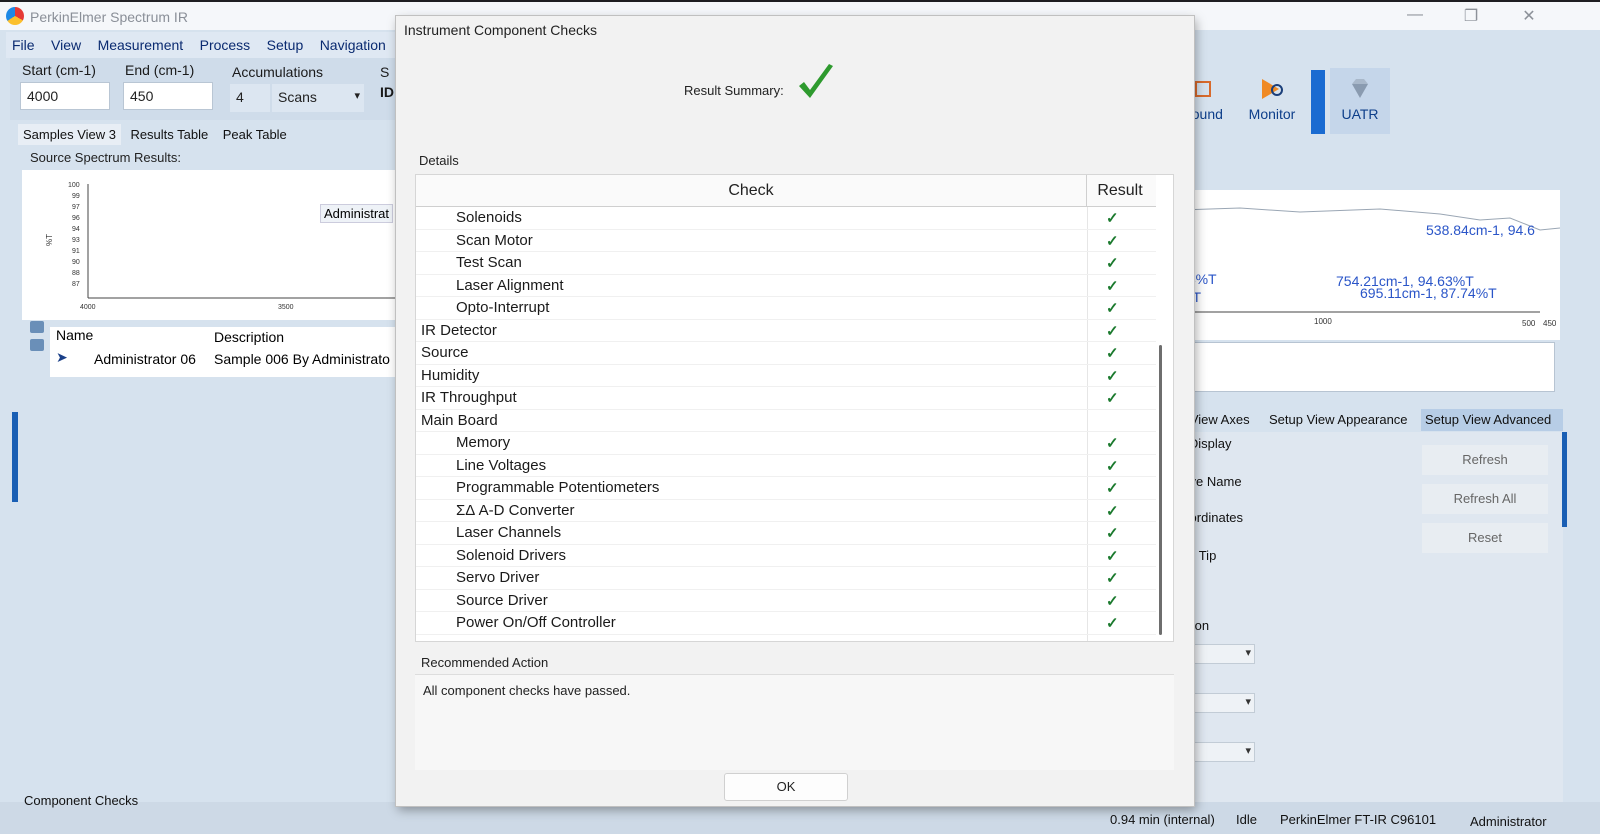 This screenshot has height=834, width=1600. What do you see at coordinates (168, 96) in the screenshot?
I see `end-input: 450` at bounding box center [168, 96].